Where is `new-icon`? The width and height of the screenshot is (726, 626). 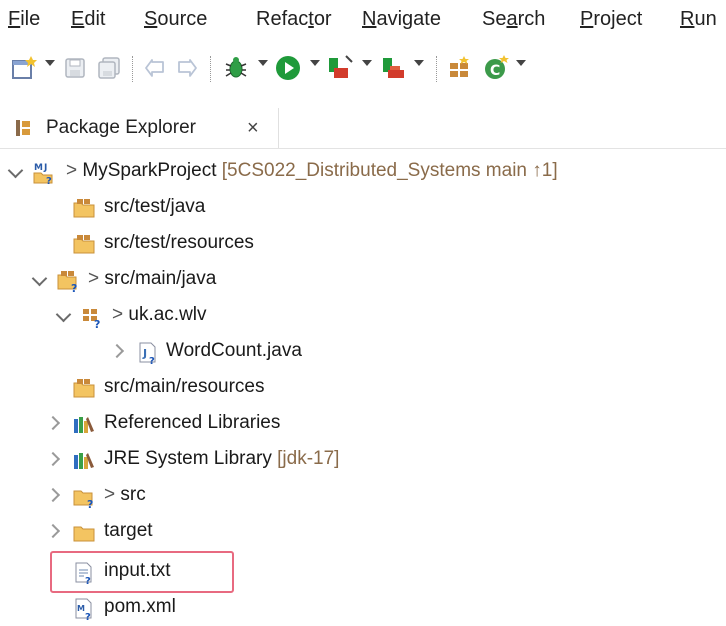
new-icon is located at coordinates (24, 68).